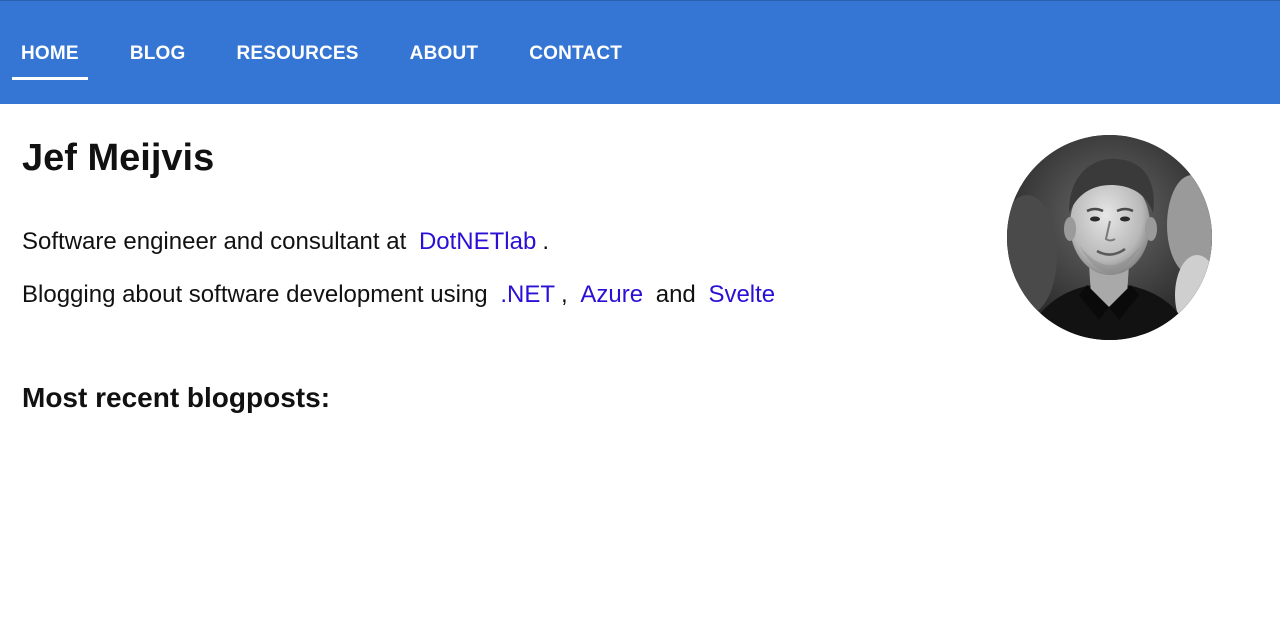 The width and height of the screenshot is (1280, 640). Describe the element at coordinates (176, 397) in the screenshot. I see `recent-posts-heading: Most recent blogposts:` at that location.